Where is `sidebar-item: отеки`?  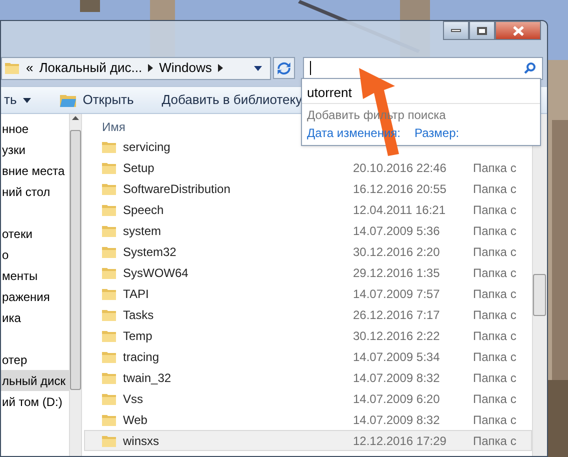 sidebar-item: отеки is located at coordinates (35, 233).